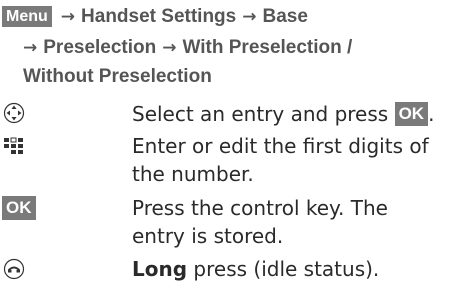 Image resolution: width=450 pixels, height=285 pixels. Describe the element at coordinates (100, 47) in the screenshot. I see `menu-path-item: Preselection` at that location.